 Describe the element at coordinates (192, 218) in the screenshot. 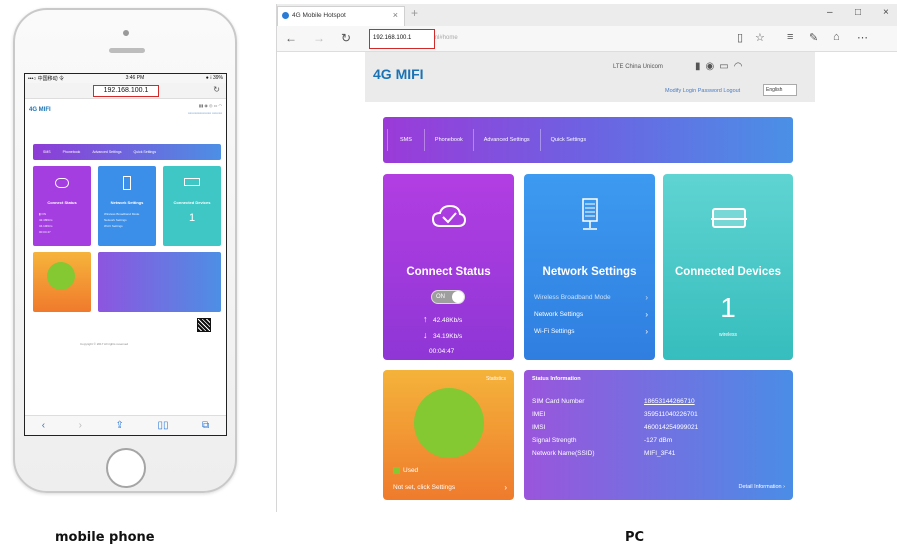

I see `phone-devices-count: 1` at that location.